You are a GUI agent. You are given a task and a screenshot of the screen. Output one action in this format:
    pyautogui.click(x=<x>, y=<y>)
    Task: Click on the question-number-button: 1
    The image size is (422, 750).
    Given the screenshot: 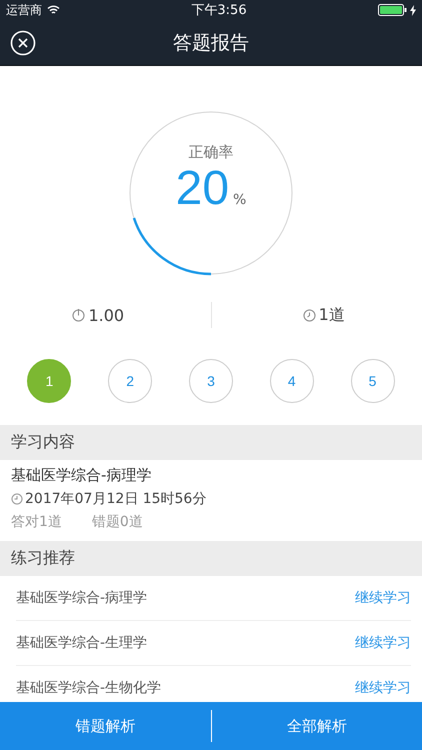 What is the action you would take?
    pyautogui.click(x=49, y=381)
    